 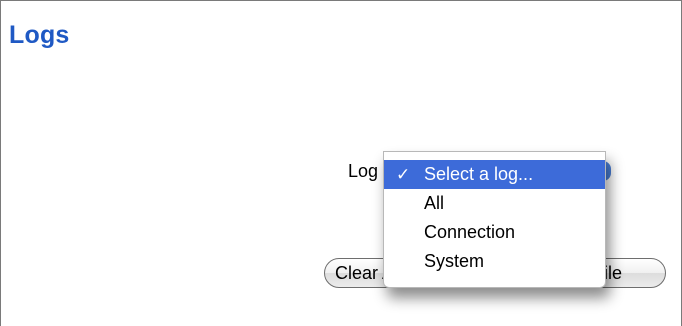 What do you see at coordinates (454, 261) in the screenshot?
I see `menu-item-label: System` at bounding box center [454, 261].